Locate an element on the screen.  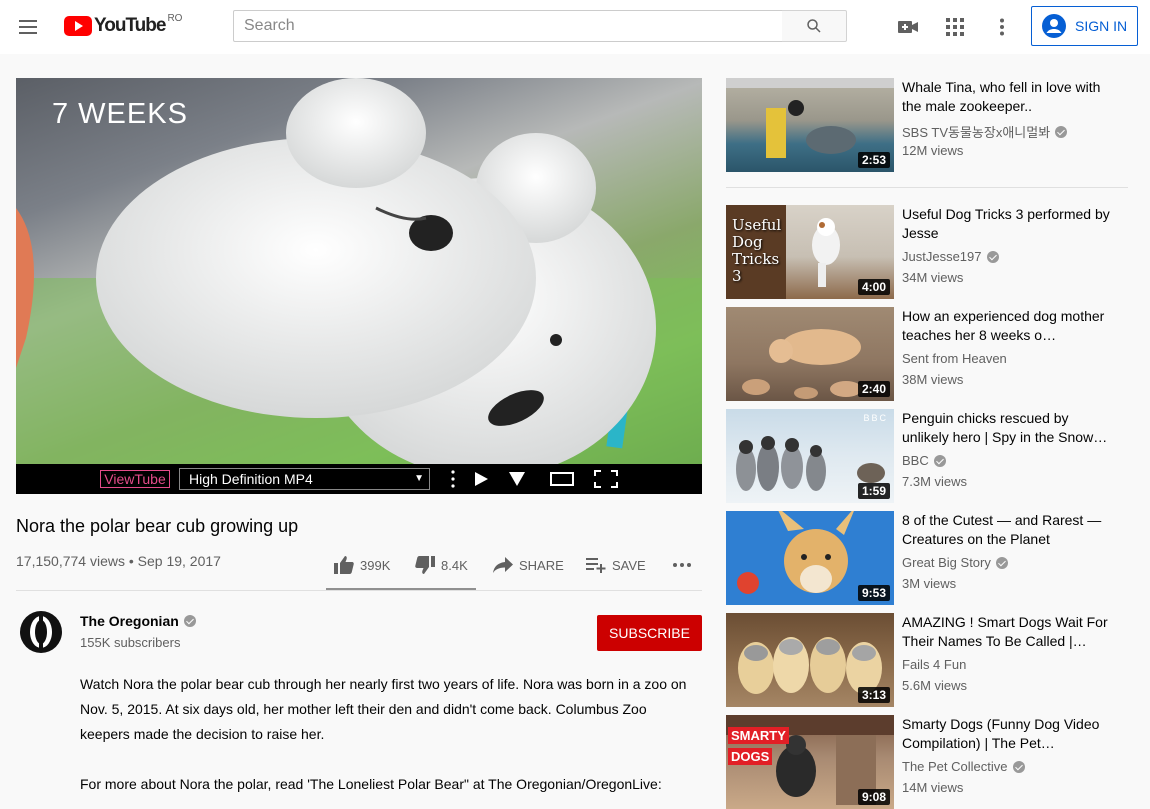
search-input is located at coordinates (508, 26).